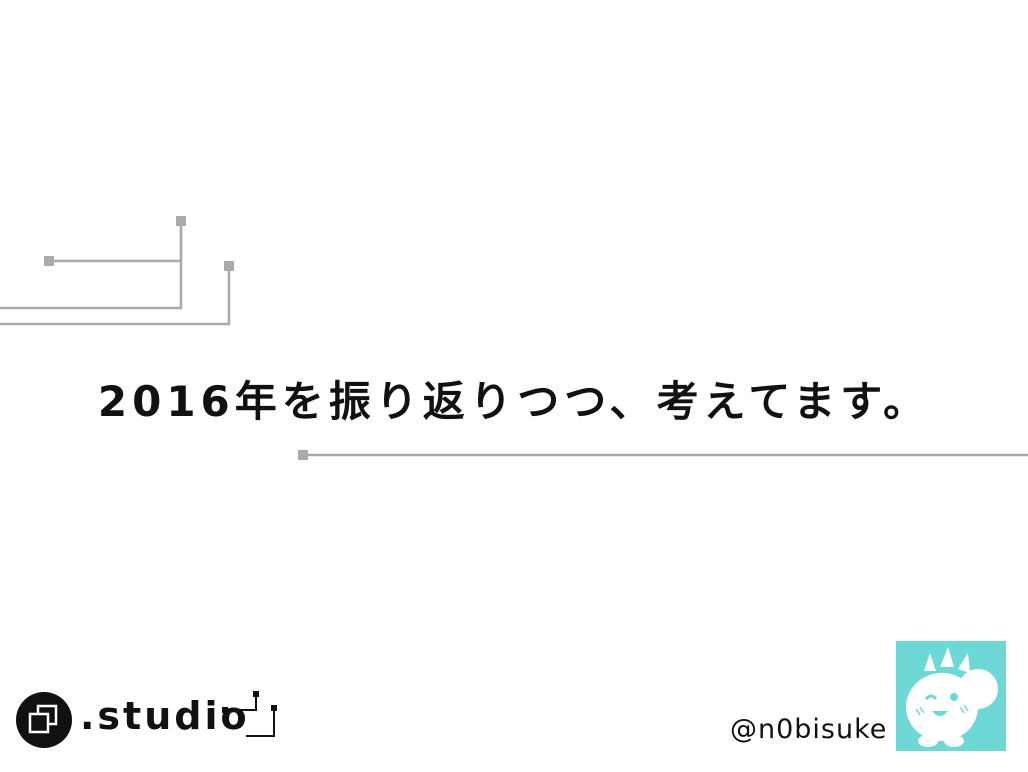 The image size is (1028, 772). I want to click on slide-title: 2016年を振り返りつつ、考えてます。, so click(514, 401).